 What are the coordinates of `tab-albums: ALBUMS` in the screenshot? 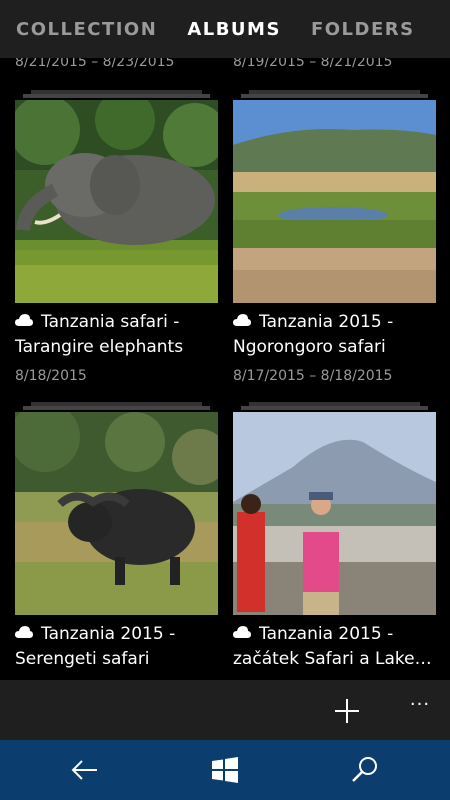 It's located at (234, 29).